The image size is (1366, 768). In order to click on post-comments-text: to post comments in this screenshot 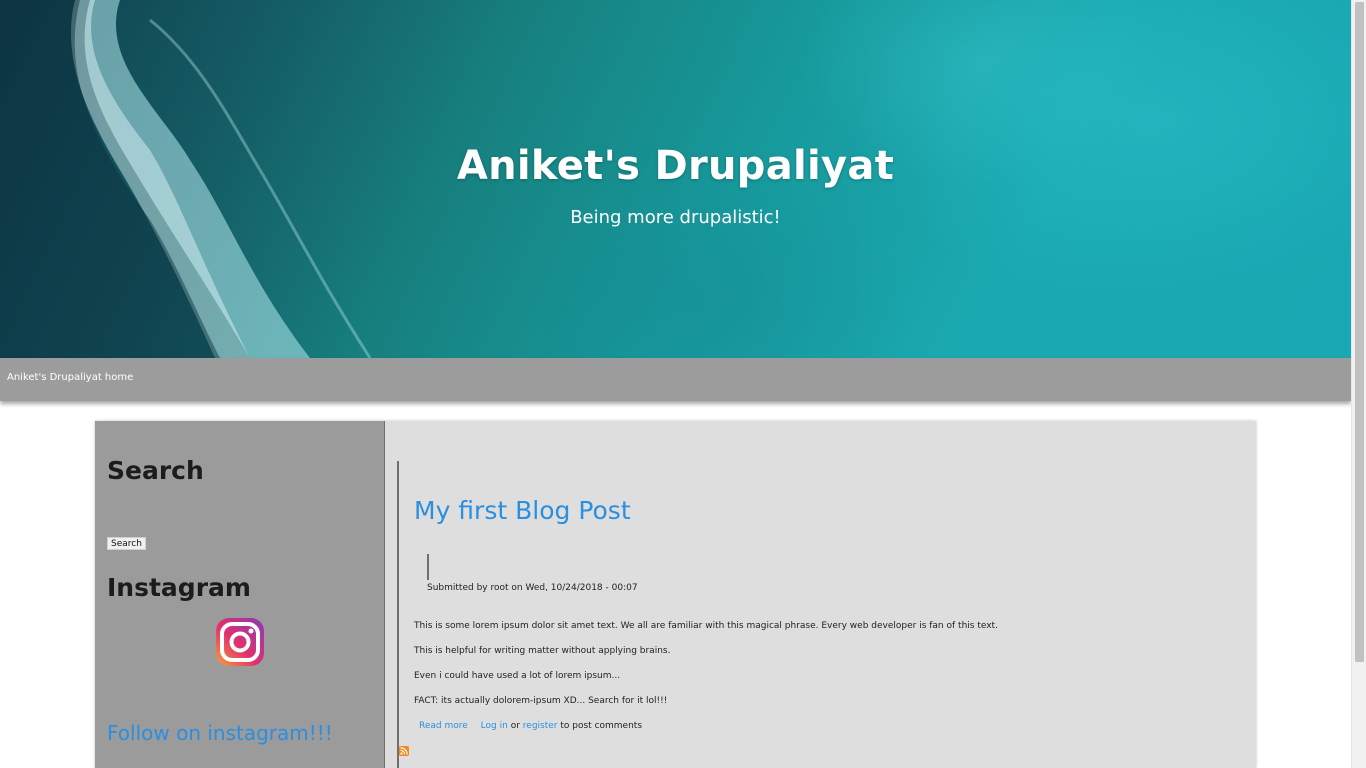, I will do `click(601, 726)`.